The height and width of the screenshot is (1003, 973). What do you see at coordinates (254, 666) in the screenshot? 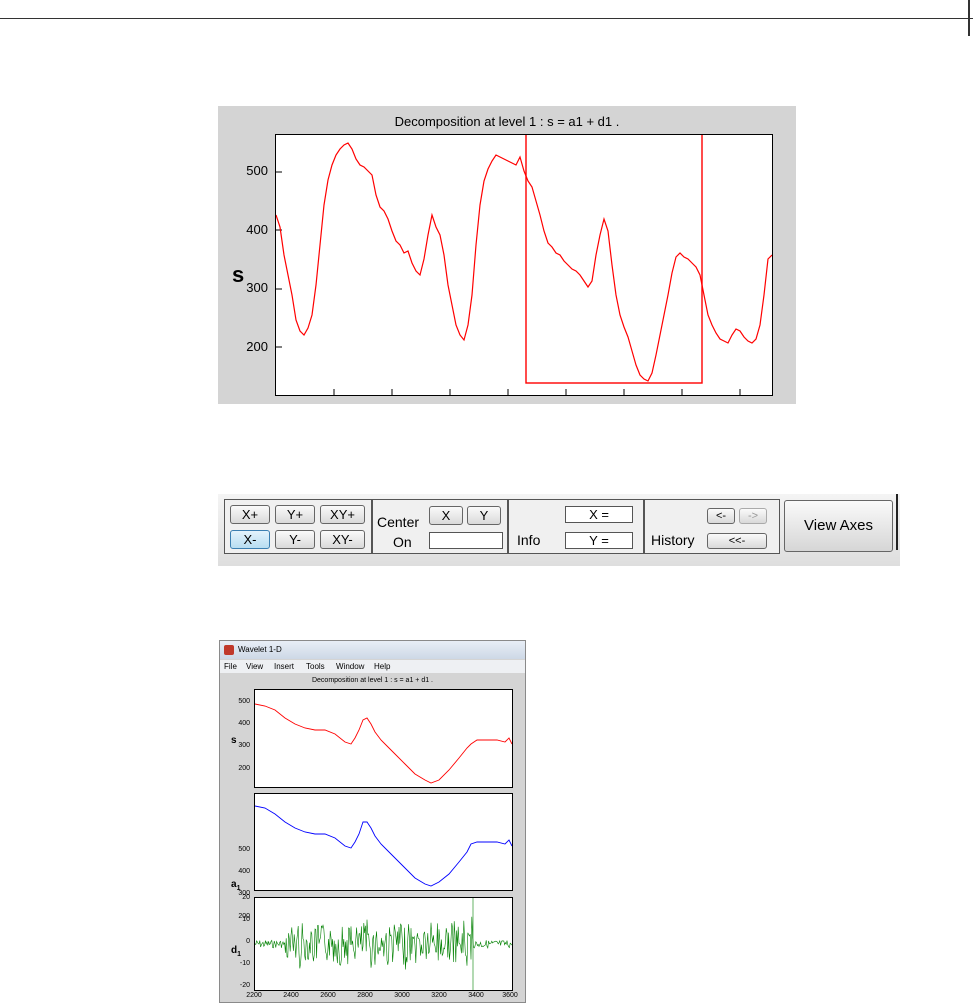
I see `menu-view: View` at bounding box center [254, 666].